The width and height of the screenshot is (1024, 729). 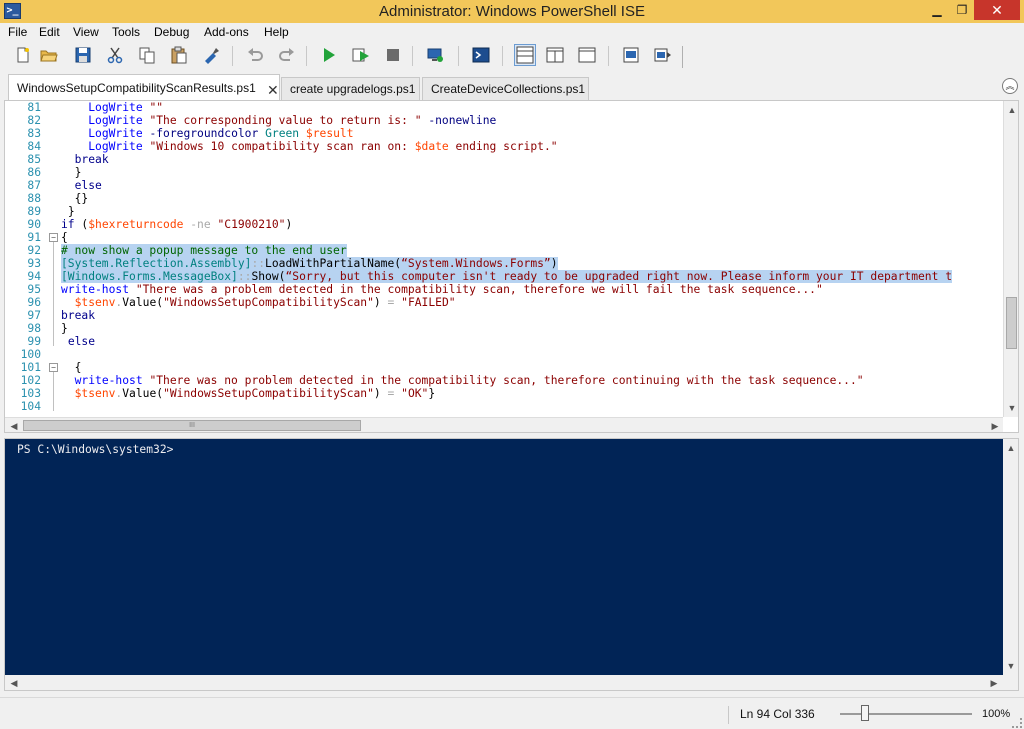 What do you see at coordinates (555, 55) in the screenshot?
I see `show-script-right-icon` at bounding box center [555, 55].